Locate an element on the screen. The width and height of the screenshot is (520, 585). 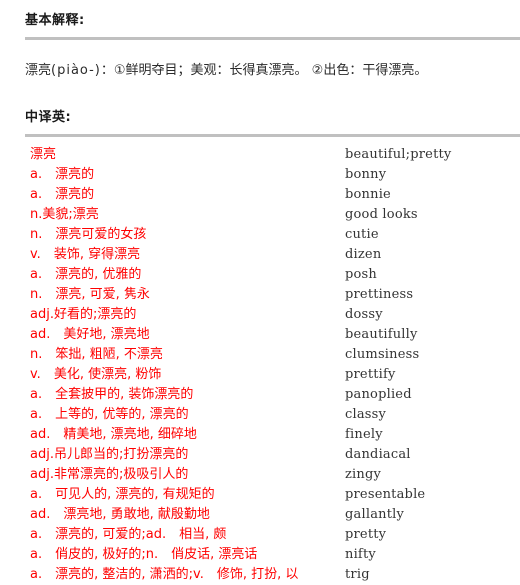
table-row: ad. 漂亮地, 勇敢地, 献殷勤地 gallantly is located at coordinates (260, 515).